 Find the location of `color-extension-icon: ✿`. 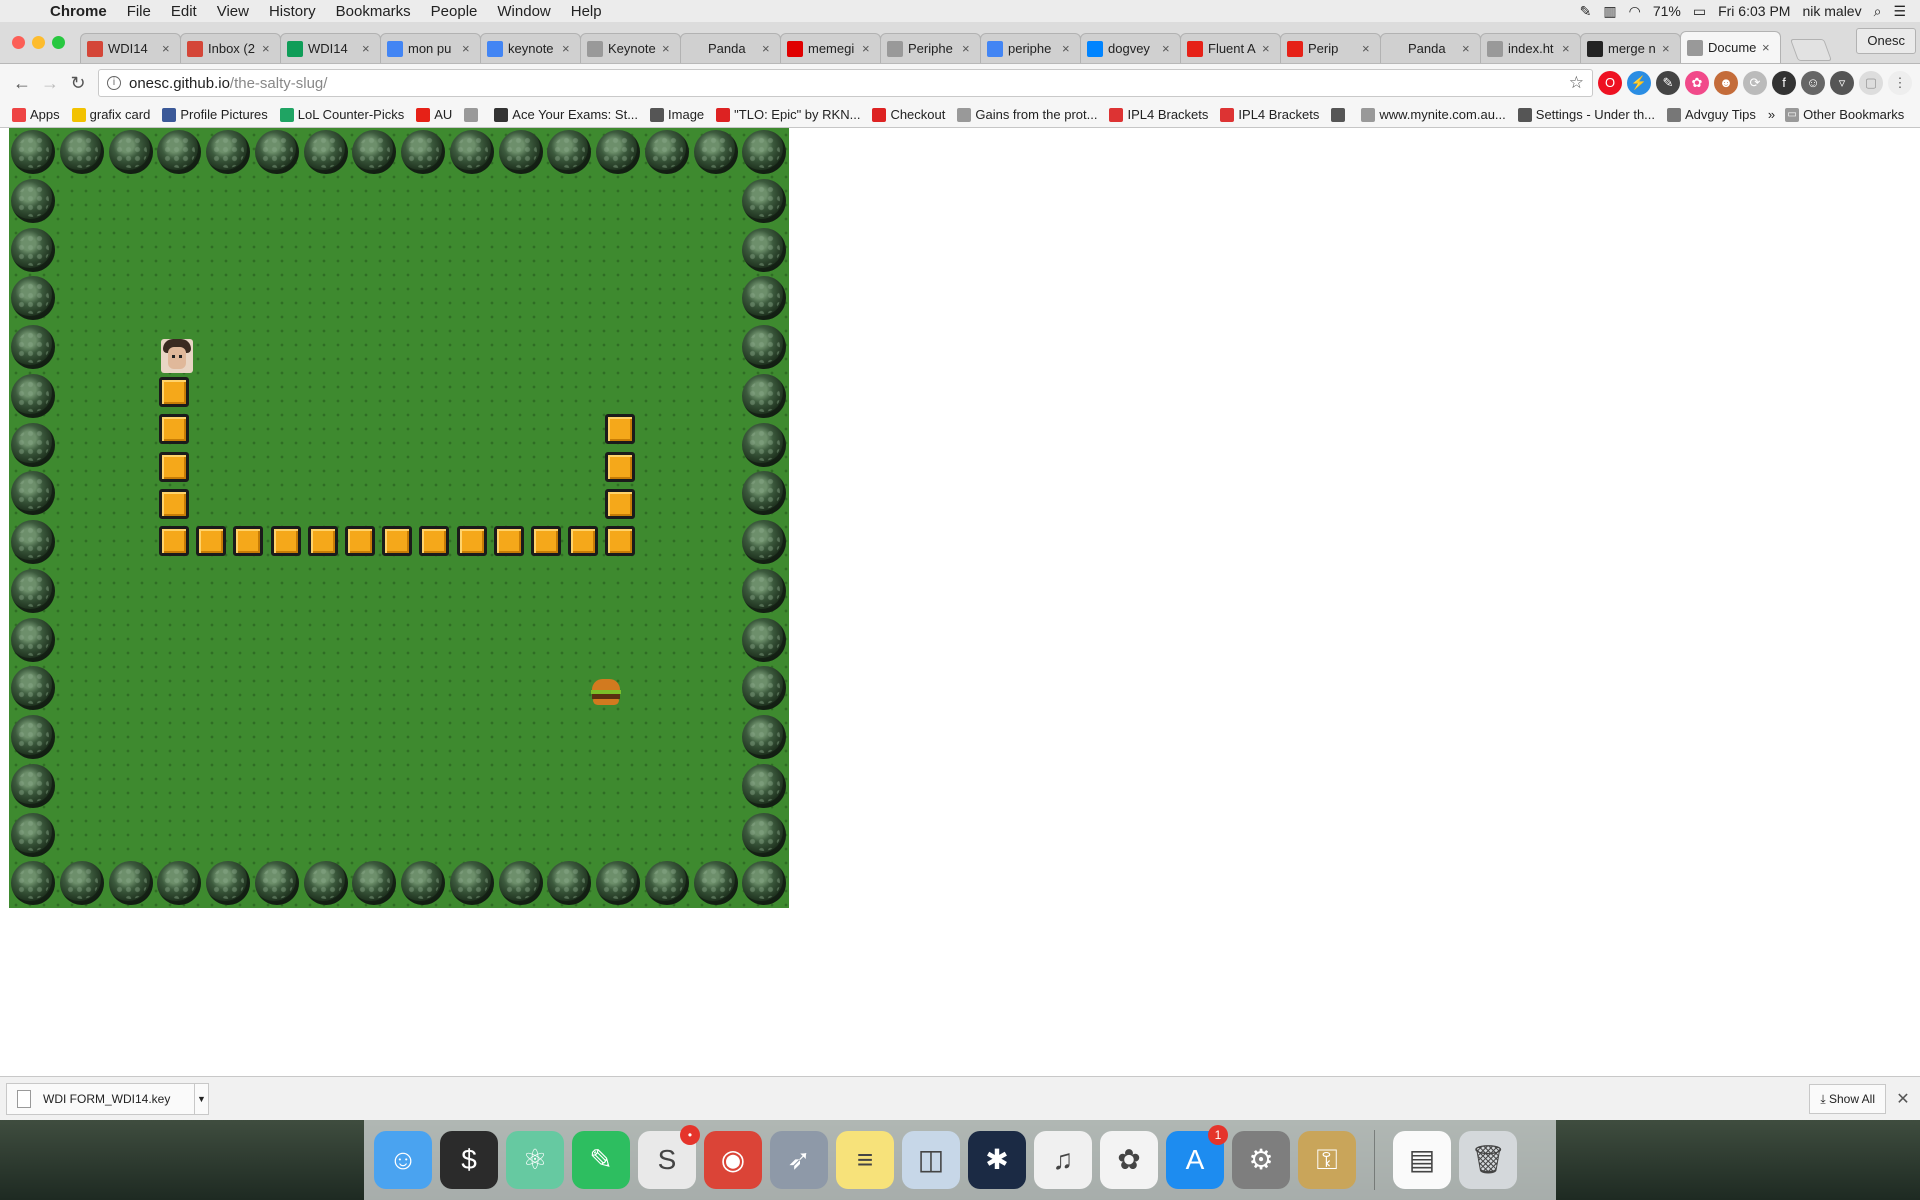

color-extension-icon: ✿ is located at coordinates (1697, 83).